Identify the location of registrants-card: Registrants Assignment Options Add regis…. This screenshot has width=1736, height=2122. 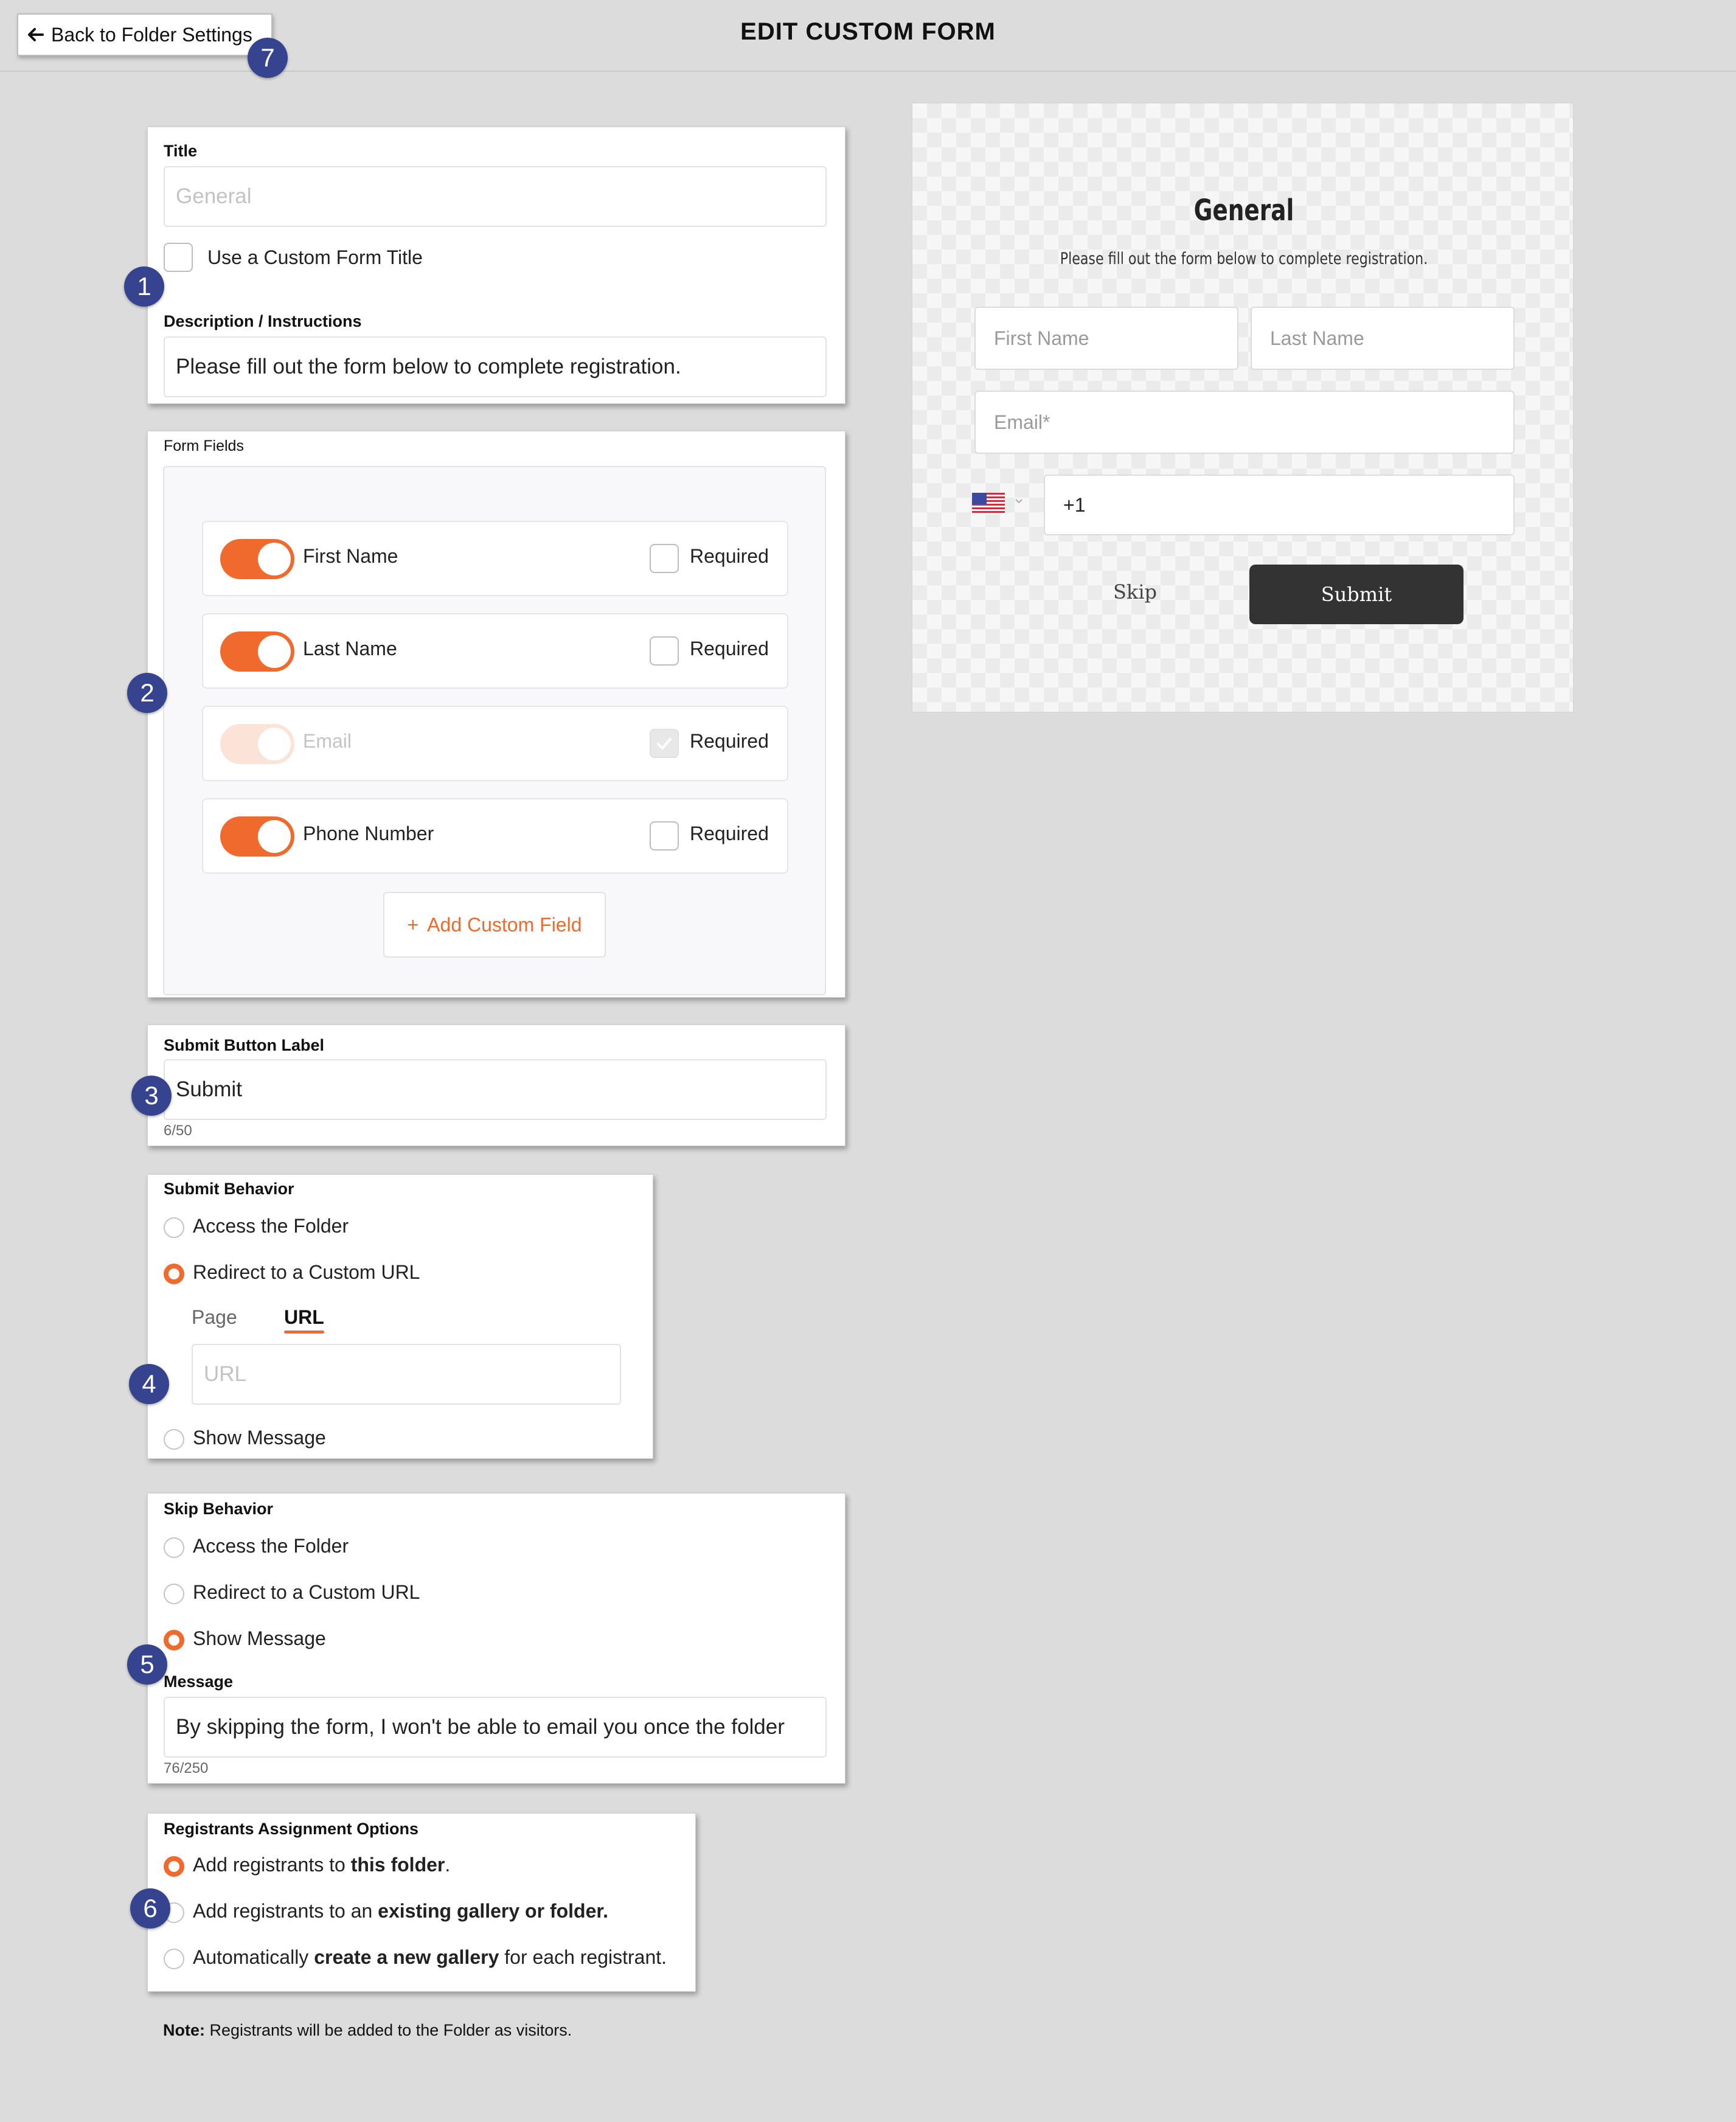
(421, 1902).